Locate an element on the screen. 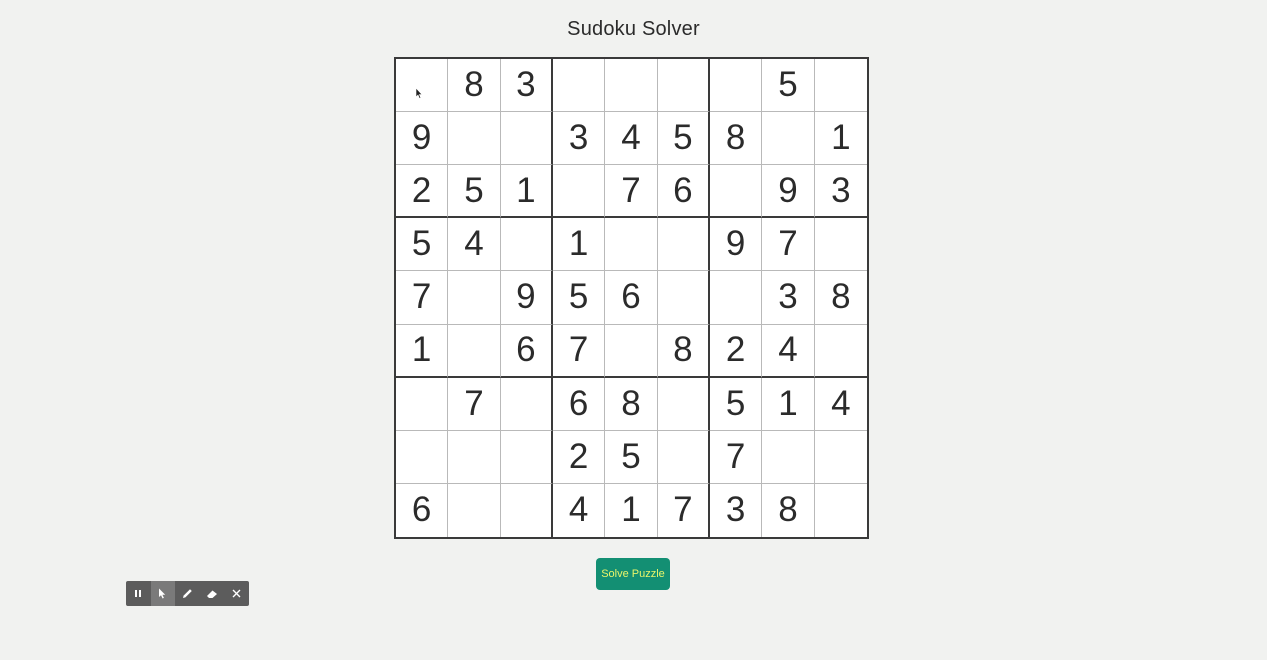 This screenshot has width=1267, height=660. sudoku-cell-r7-c2: 7 is located at coordinates (474, 404).